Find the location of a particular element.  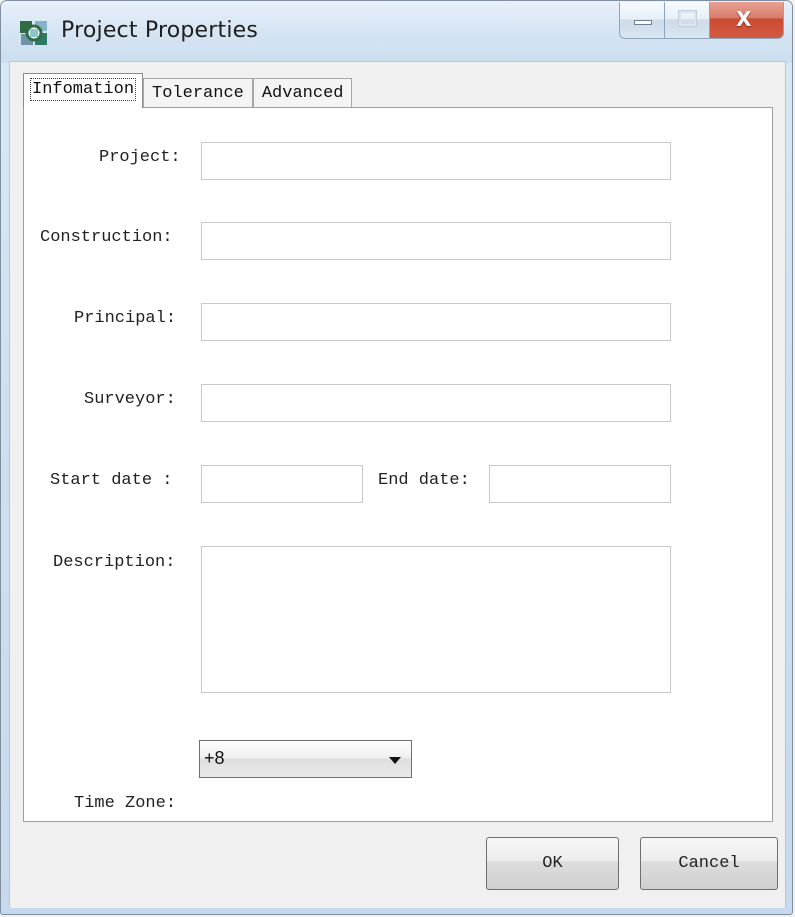

minimize-button is located at coordinates (642, 20).